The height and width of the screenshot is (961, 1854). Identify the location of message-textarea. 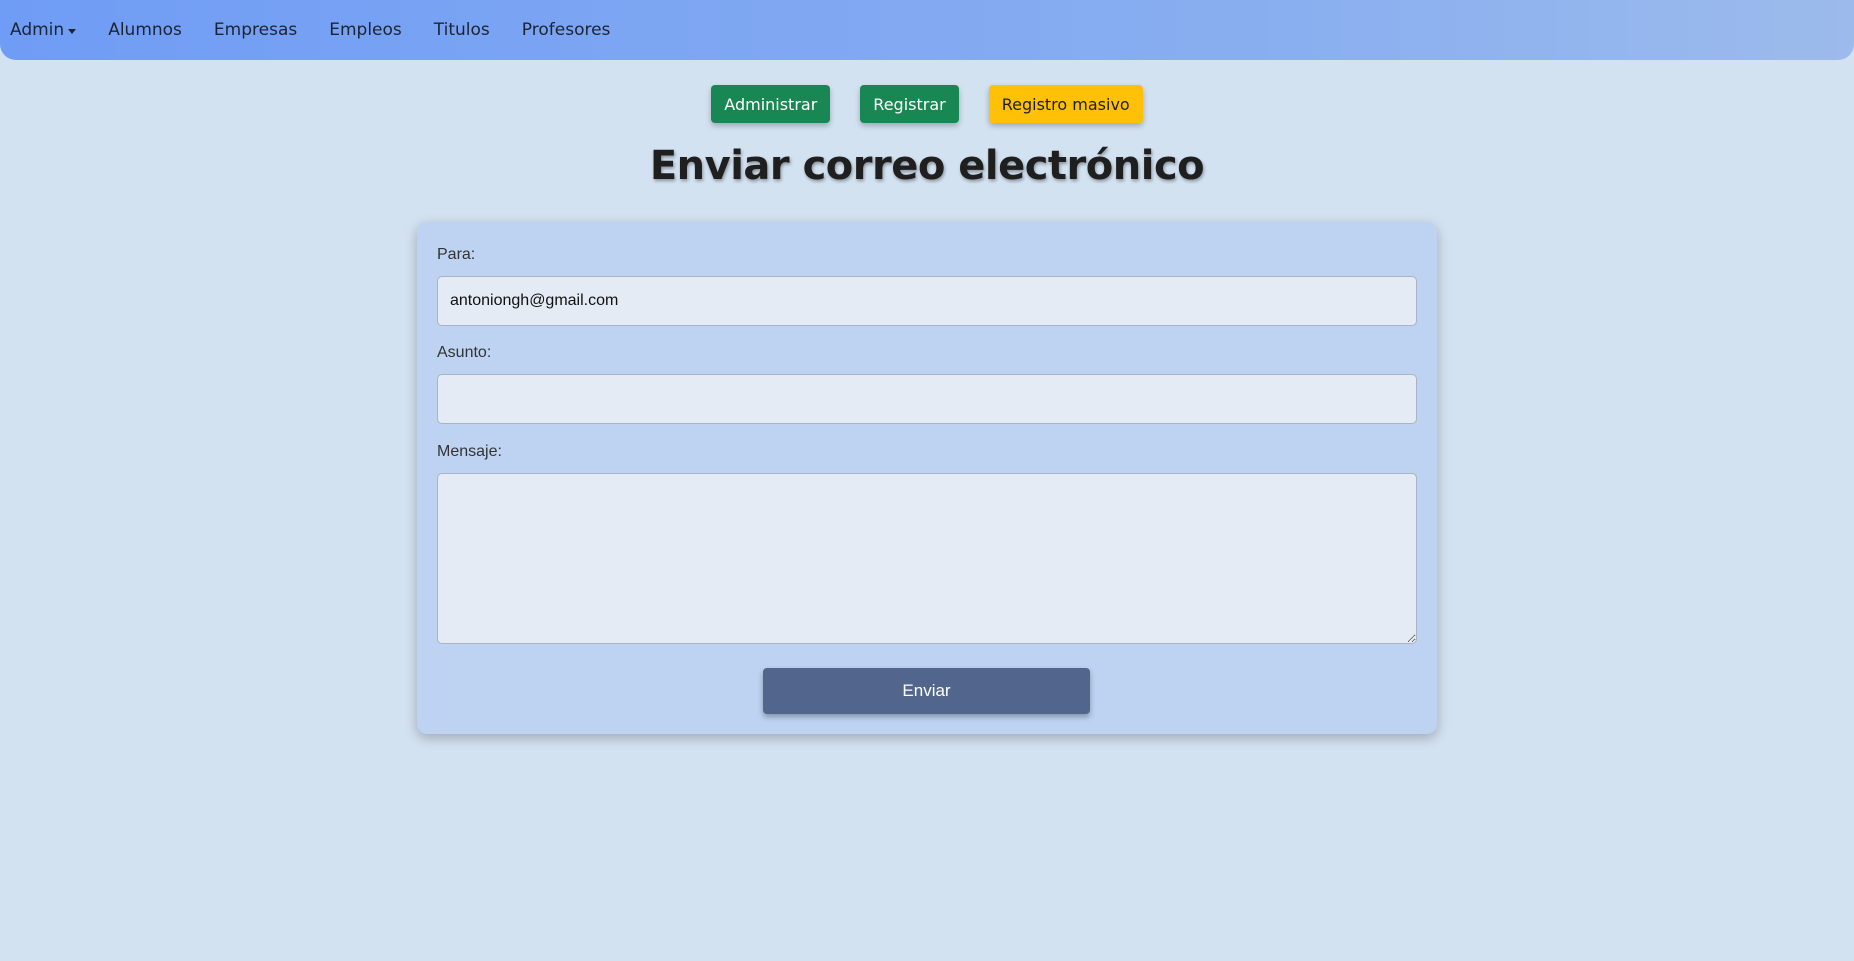
(927, 558).